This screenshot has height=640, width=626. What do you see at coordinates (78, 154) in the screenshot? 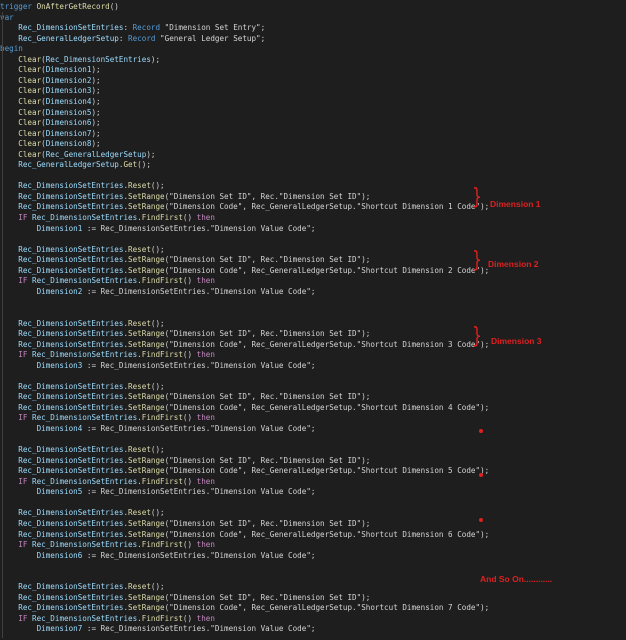
I see `code-line: Clear(Rec_GeneralLedgerSetup);` at bounding box center [78, 154].